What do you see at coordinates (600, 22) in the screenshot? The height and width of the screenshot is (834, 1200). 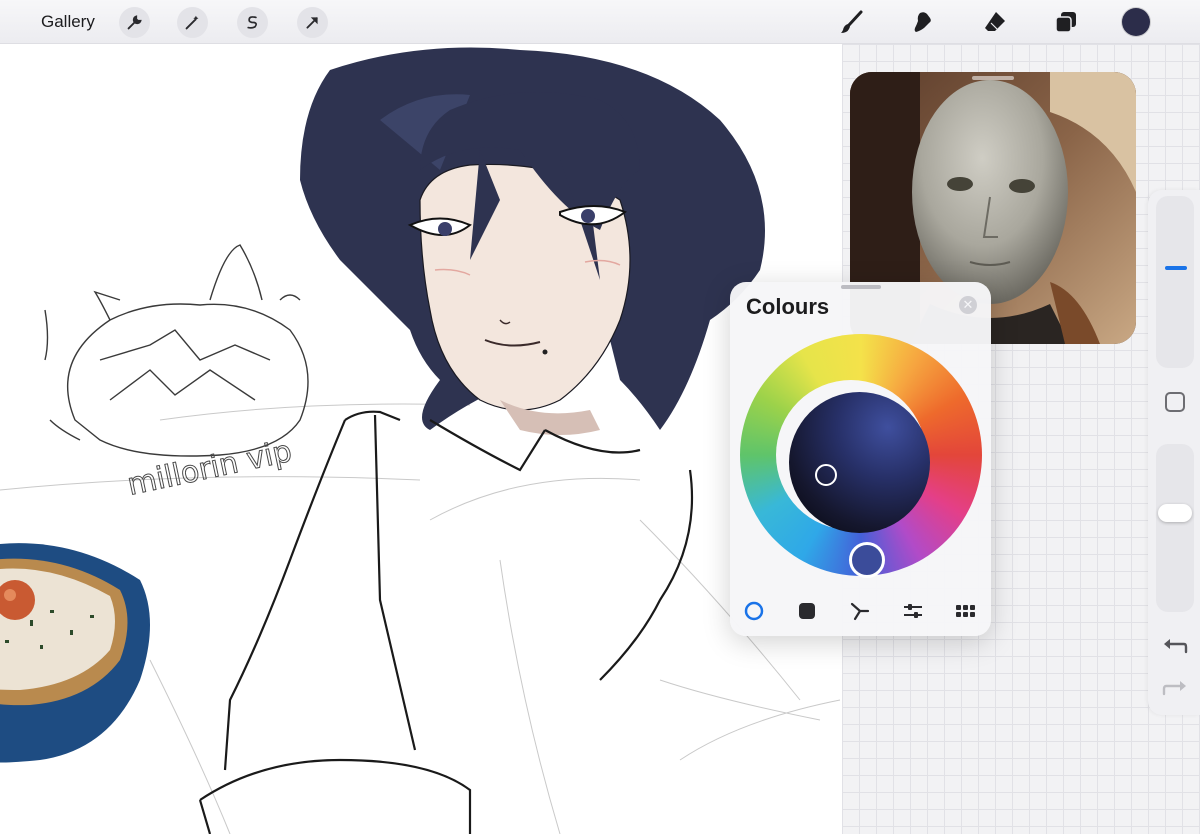 I see `top-toolbar: Gallery` at bounding box center [600, 22].